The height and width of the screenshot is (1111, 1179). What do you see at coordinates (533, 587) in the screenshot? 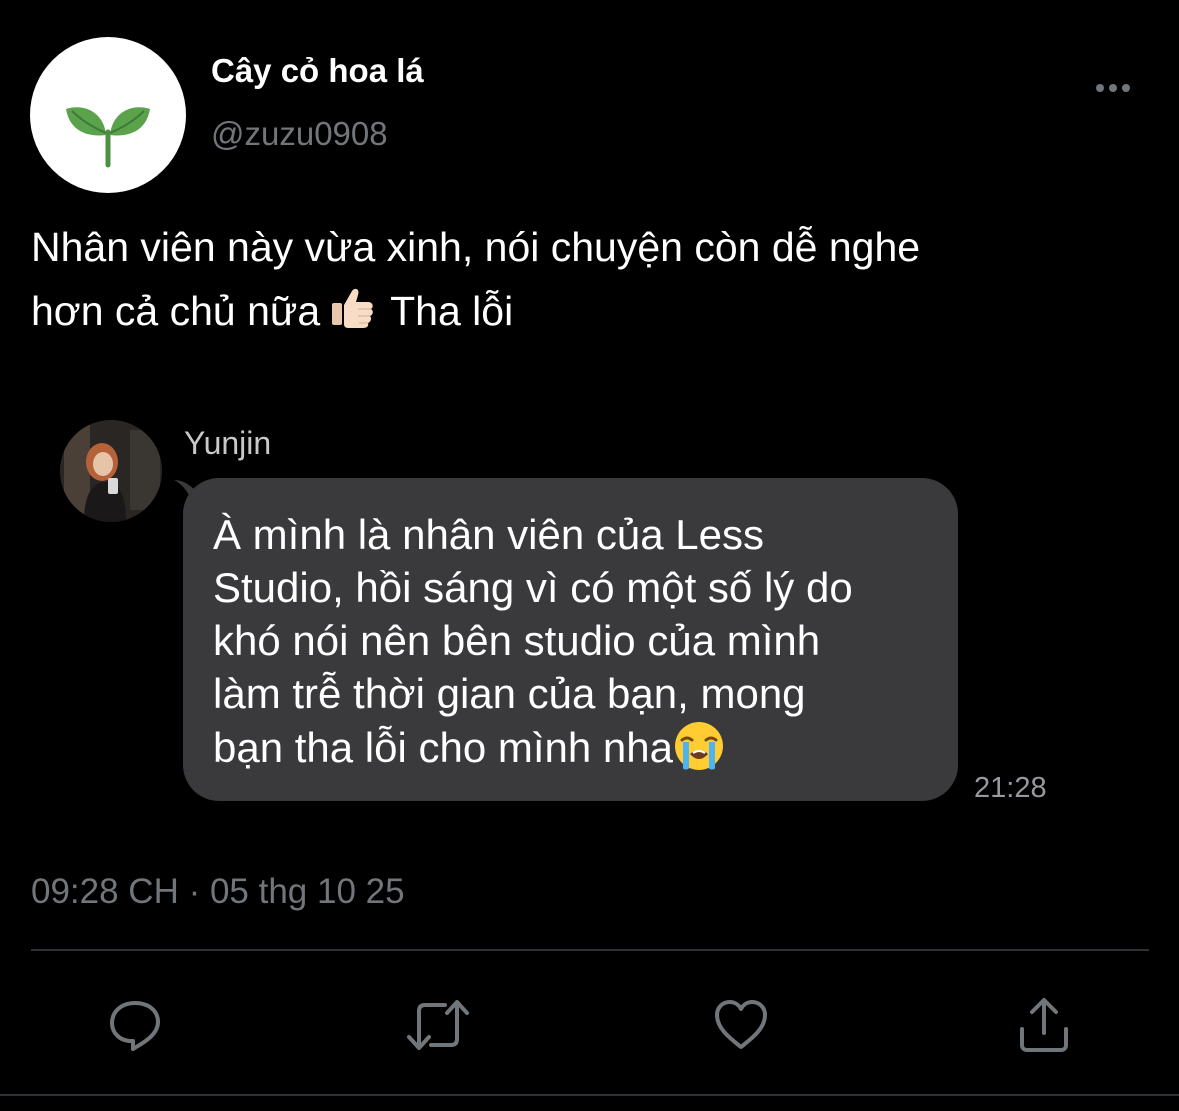
I see `chat-message-line: Studio, hồi sáng vì có một số lý do` at bounding box center [533, 587].